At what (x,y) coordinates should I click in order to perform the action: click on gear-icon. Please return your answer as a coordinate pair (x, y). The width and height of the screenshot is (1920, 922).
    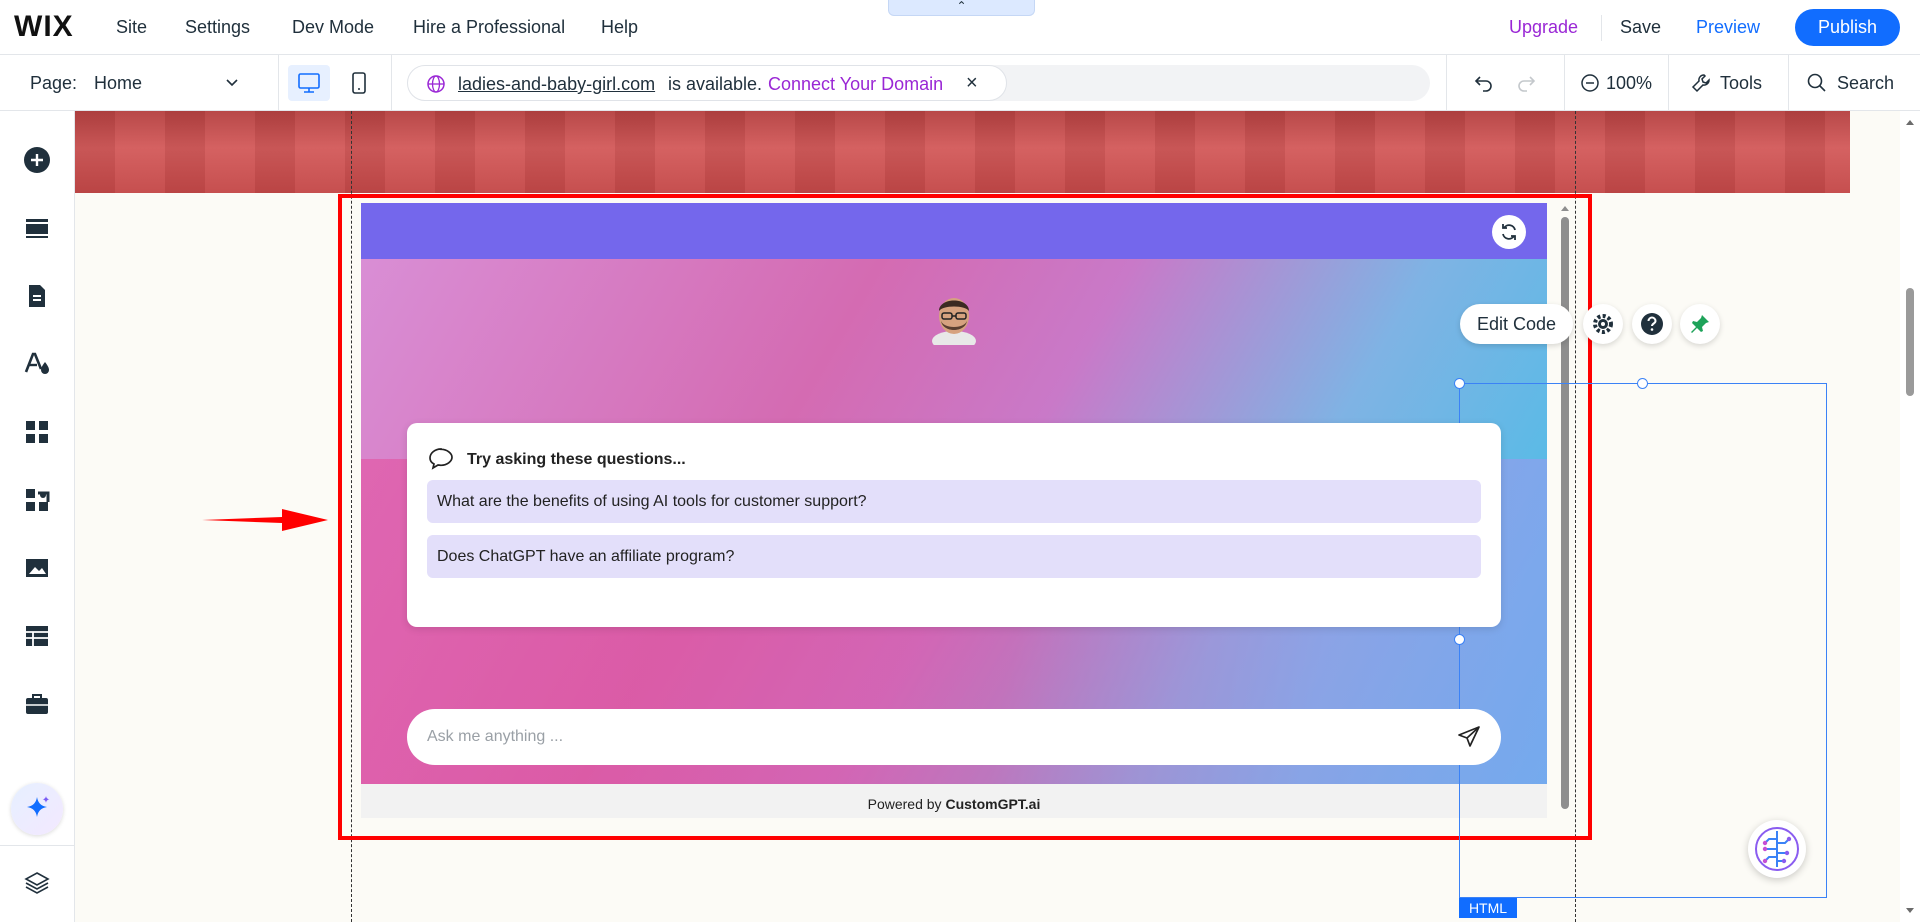
    Looking at the image, I should click on (1603, 324).